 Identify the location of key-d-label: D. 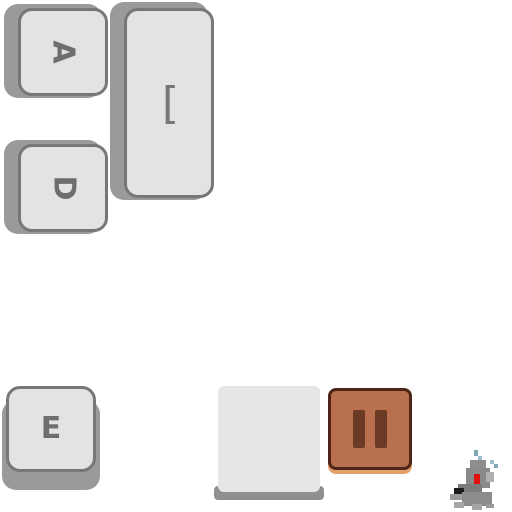
(63, 188).